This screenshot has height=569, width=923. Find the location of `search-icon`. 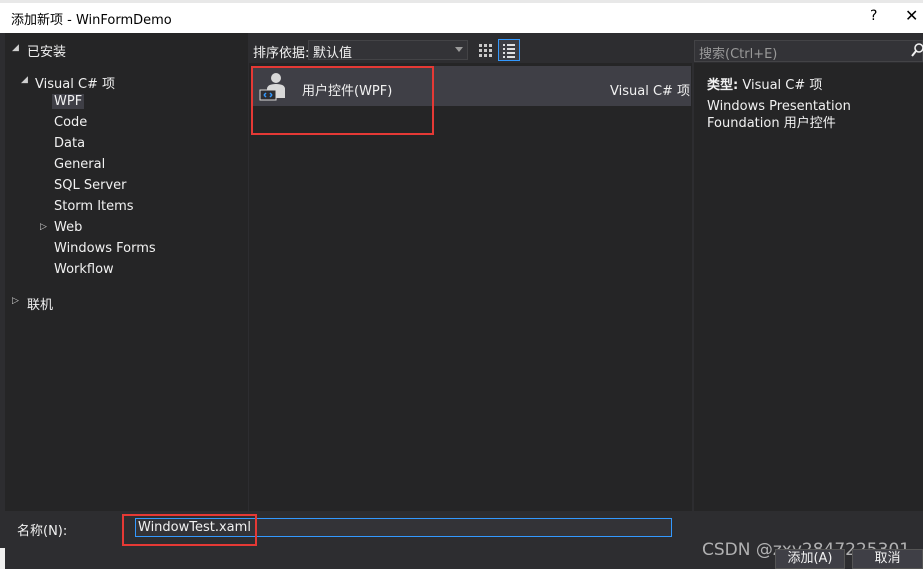

search-icon is located at coordinates (917, 50).